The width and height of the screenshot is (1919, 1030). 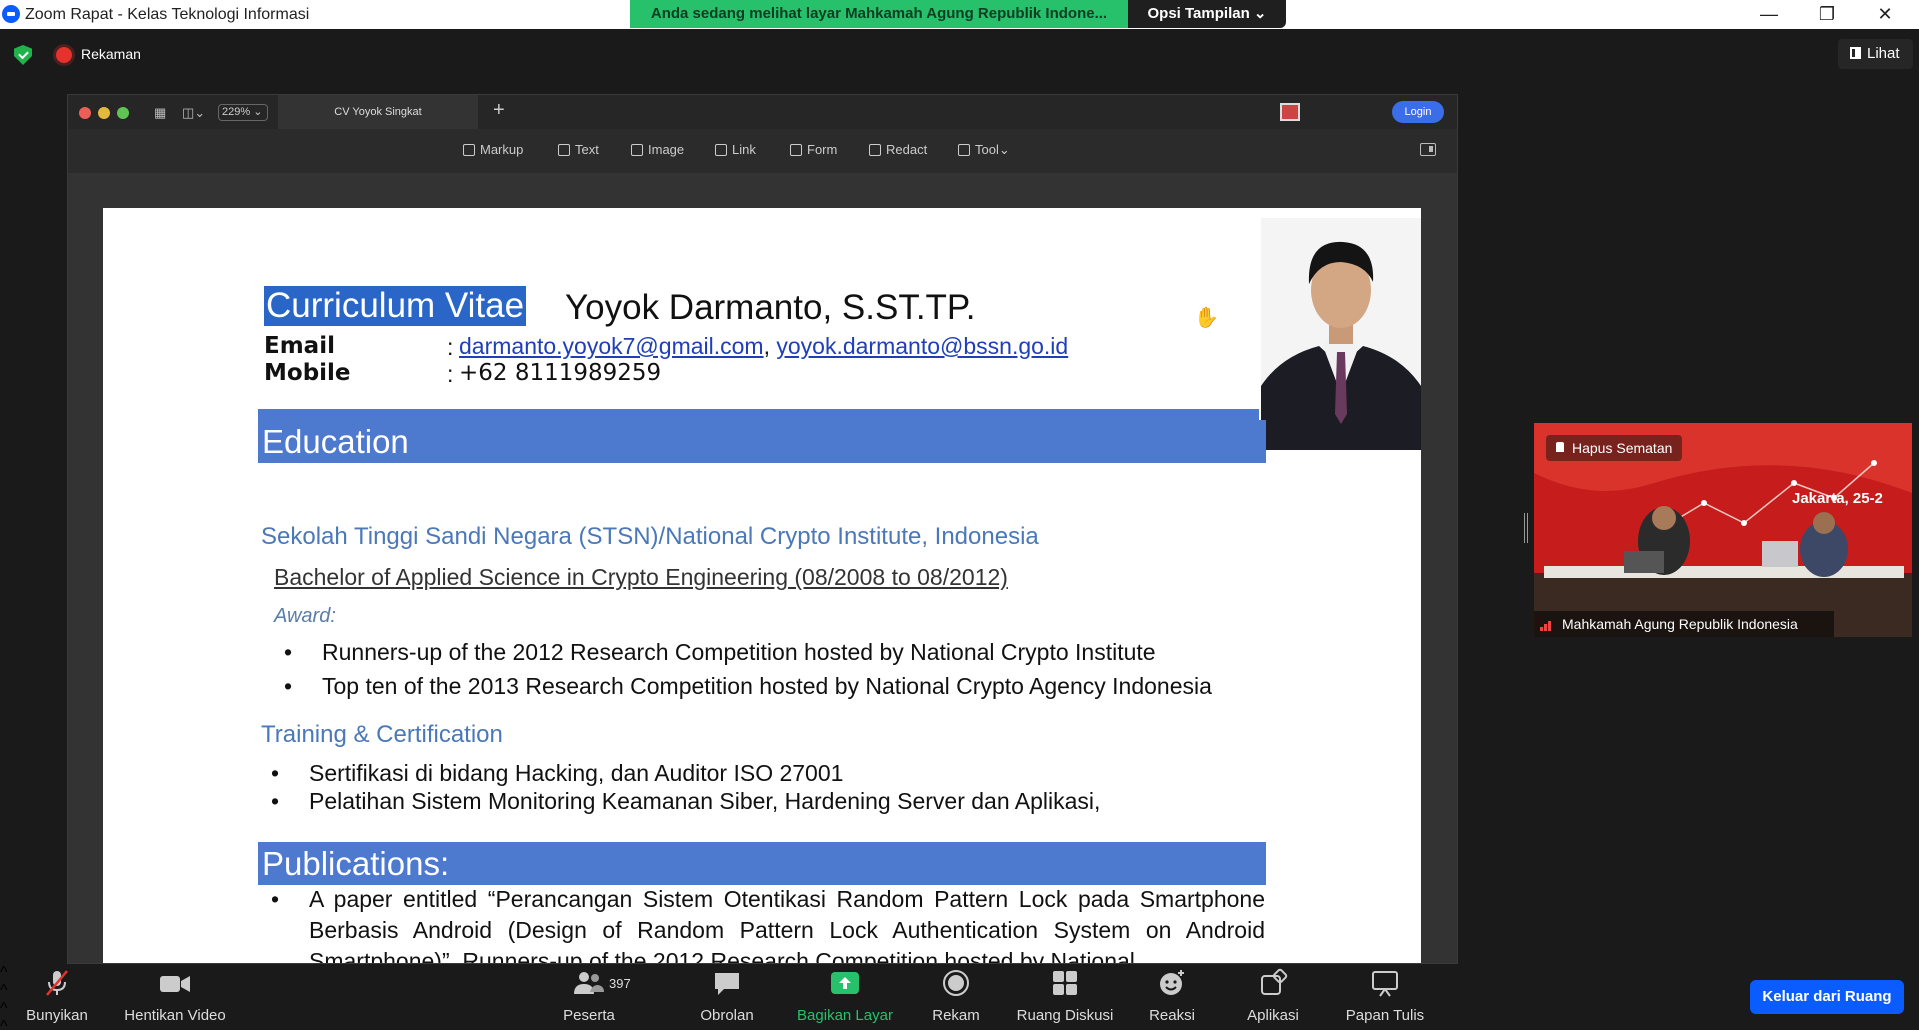 I want to click on mobile-colon: :, so click(x=450, y=374).